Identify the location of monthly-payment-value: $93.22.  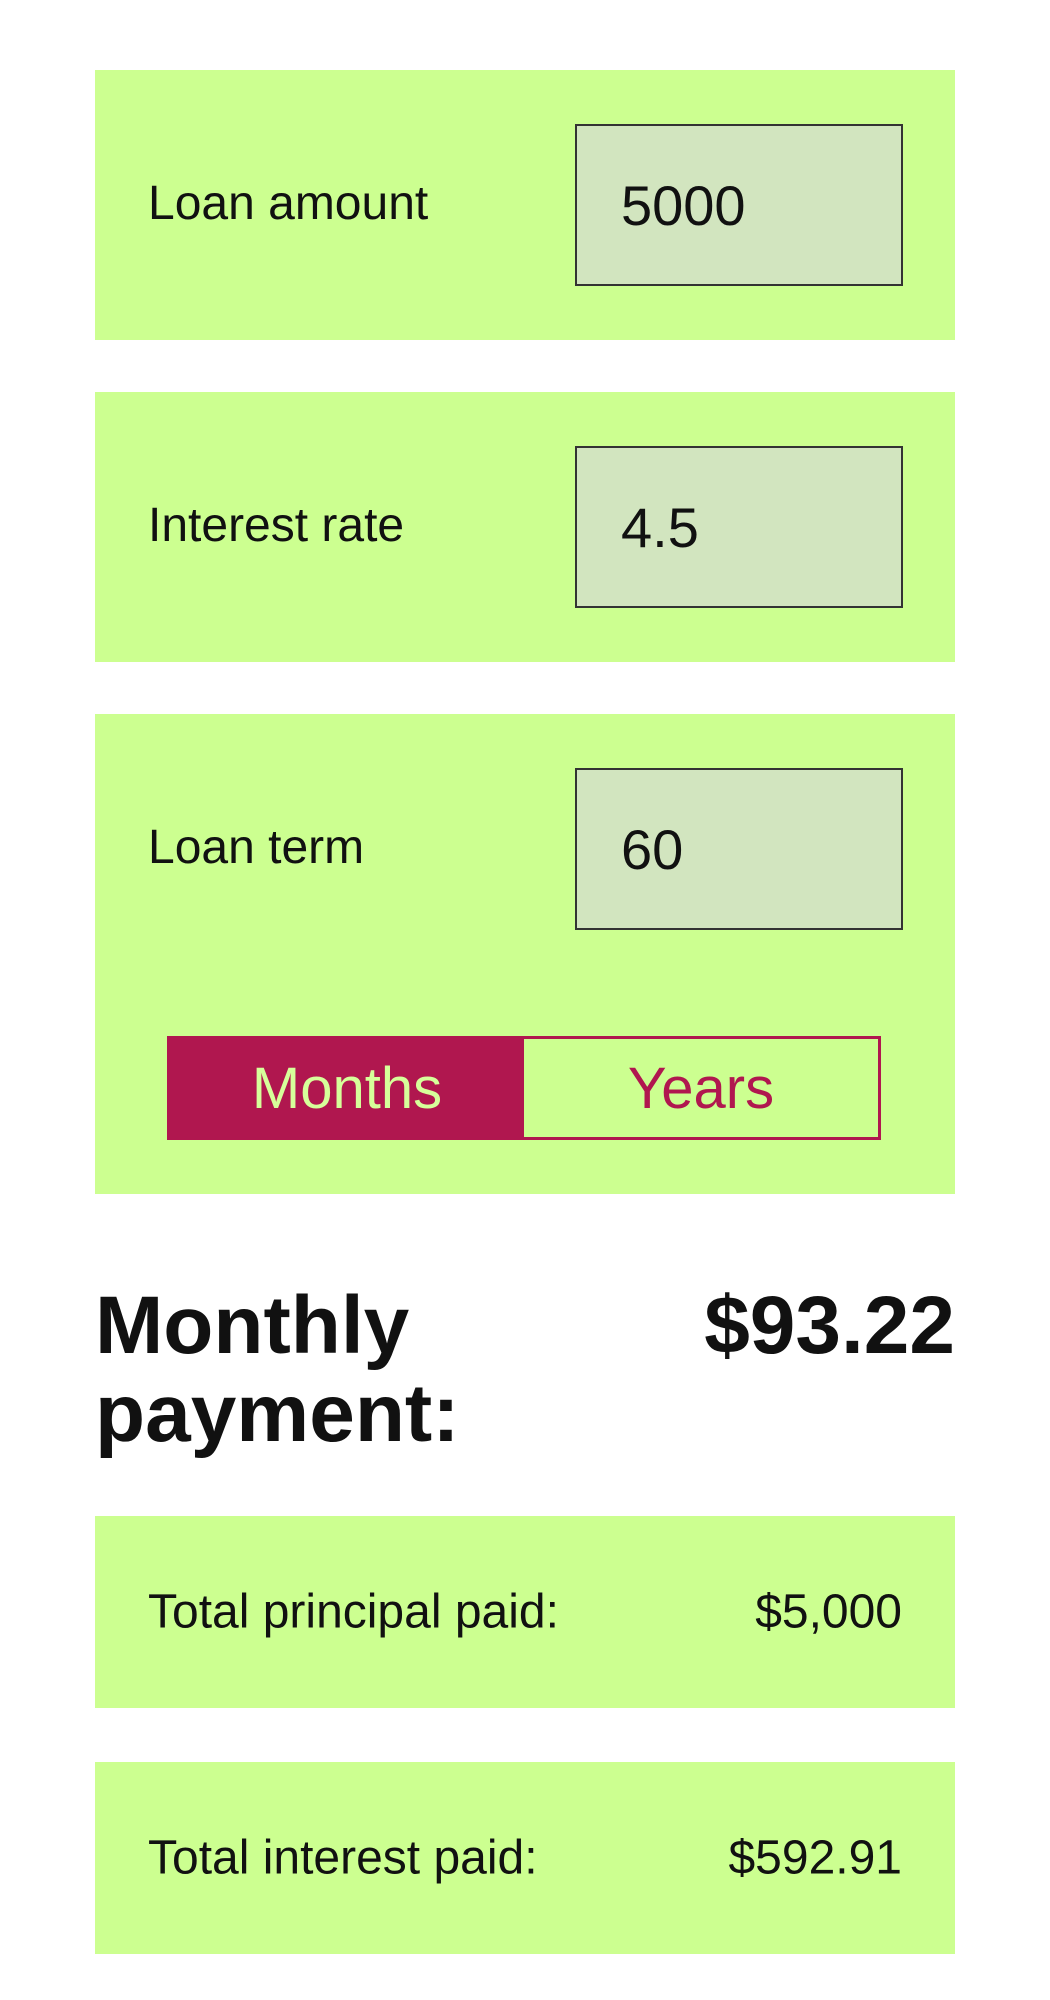
(829, 1325).